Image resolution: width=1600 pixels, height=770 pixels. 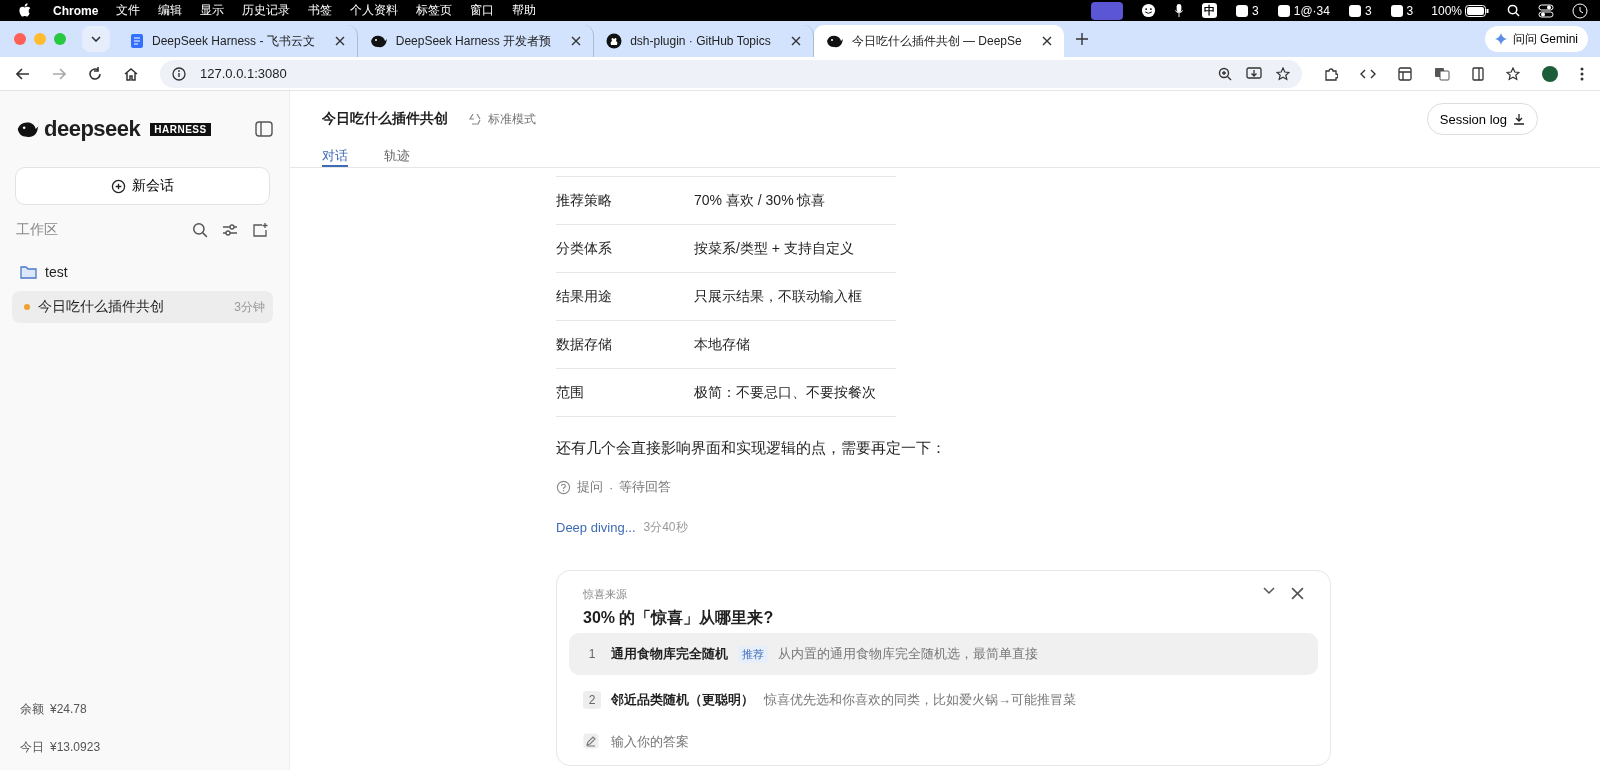 What do you see at coordinates (1513, 73) in the screenshot?
I see `bookmarks-icon` at bounding box center [1513, 73].